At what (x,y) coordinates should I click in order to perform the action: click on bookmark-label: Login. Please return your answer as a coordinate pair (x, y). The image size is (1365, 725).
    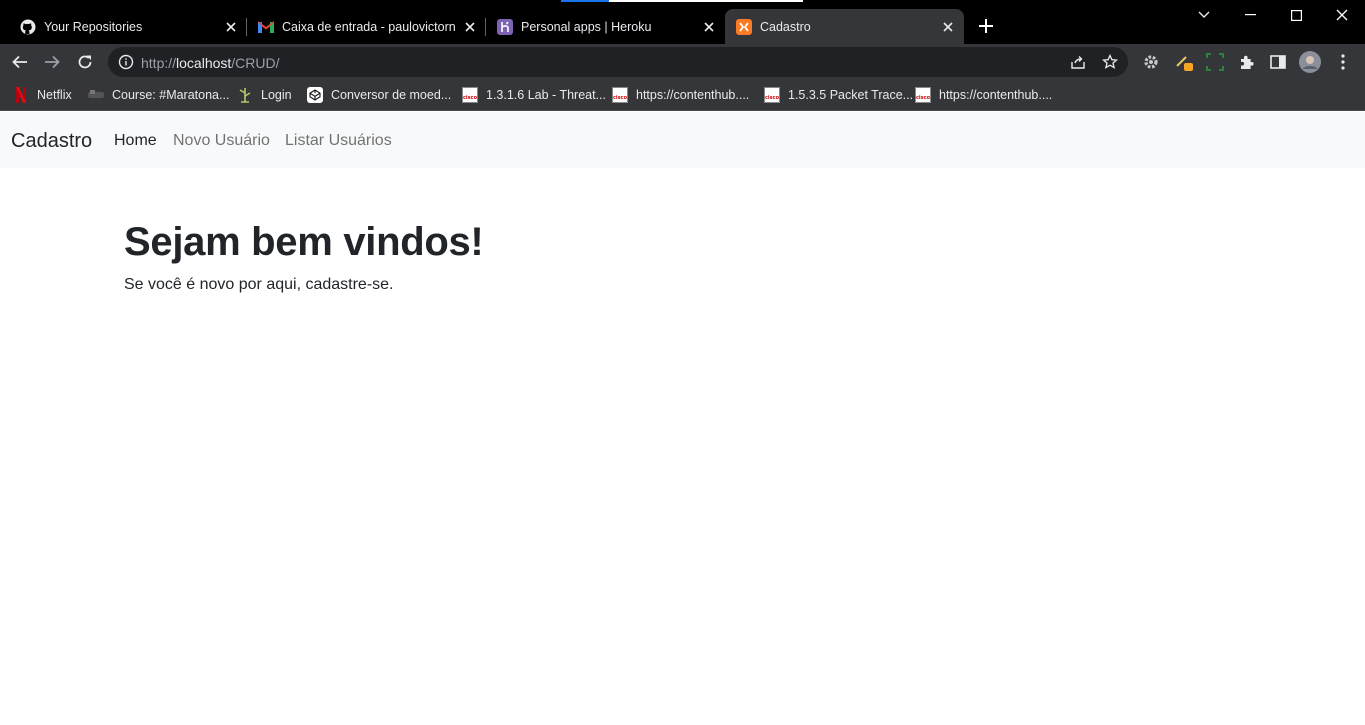
    Looking at the image, I should click on (276, 95).